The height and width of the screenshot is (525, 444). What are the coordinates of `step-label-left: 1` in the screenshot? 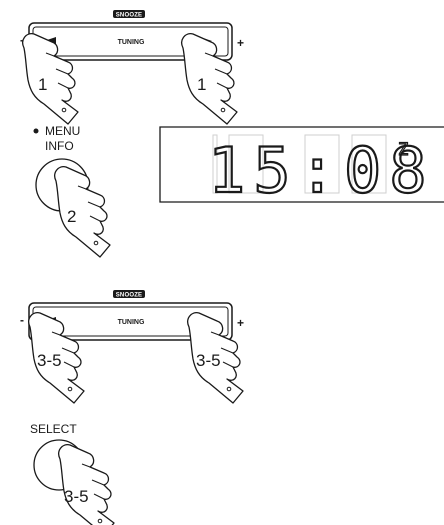 It's located at (42, 84).